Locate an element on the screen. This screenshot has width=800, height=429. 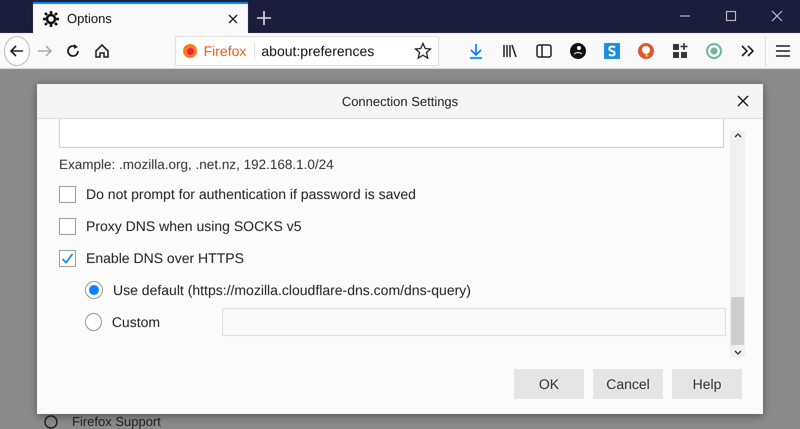
browser-tab: Options is located at coordinates (140, 17).